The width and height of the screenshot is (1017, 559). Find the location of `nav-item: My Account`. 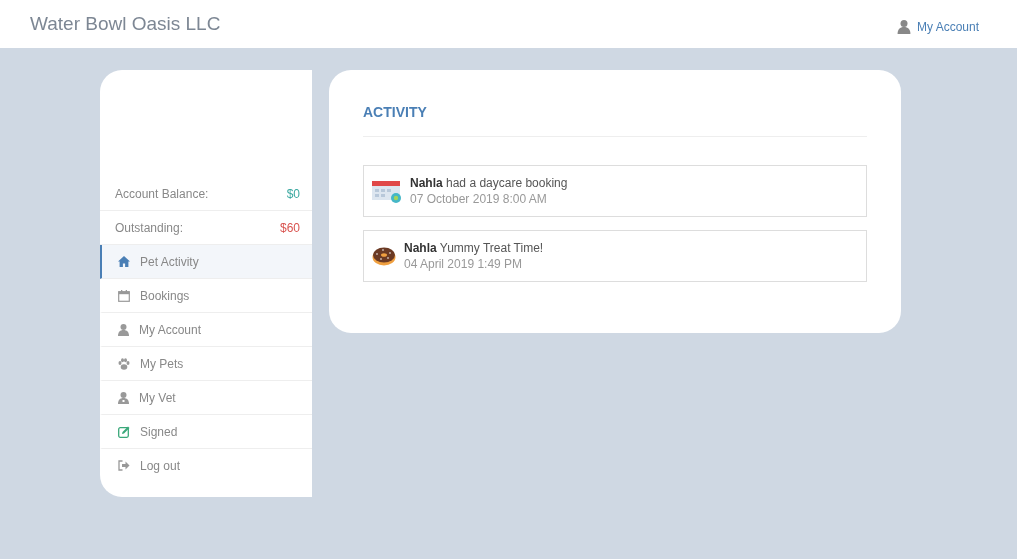

nav-item: My Account is located at coordinates (206, 330).